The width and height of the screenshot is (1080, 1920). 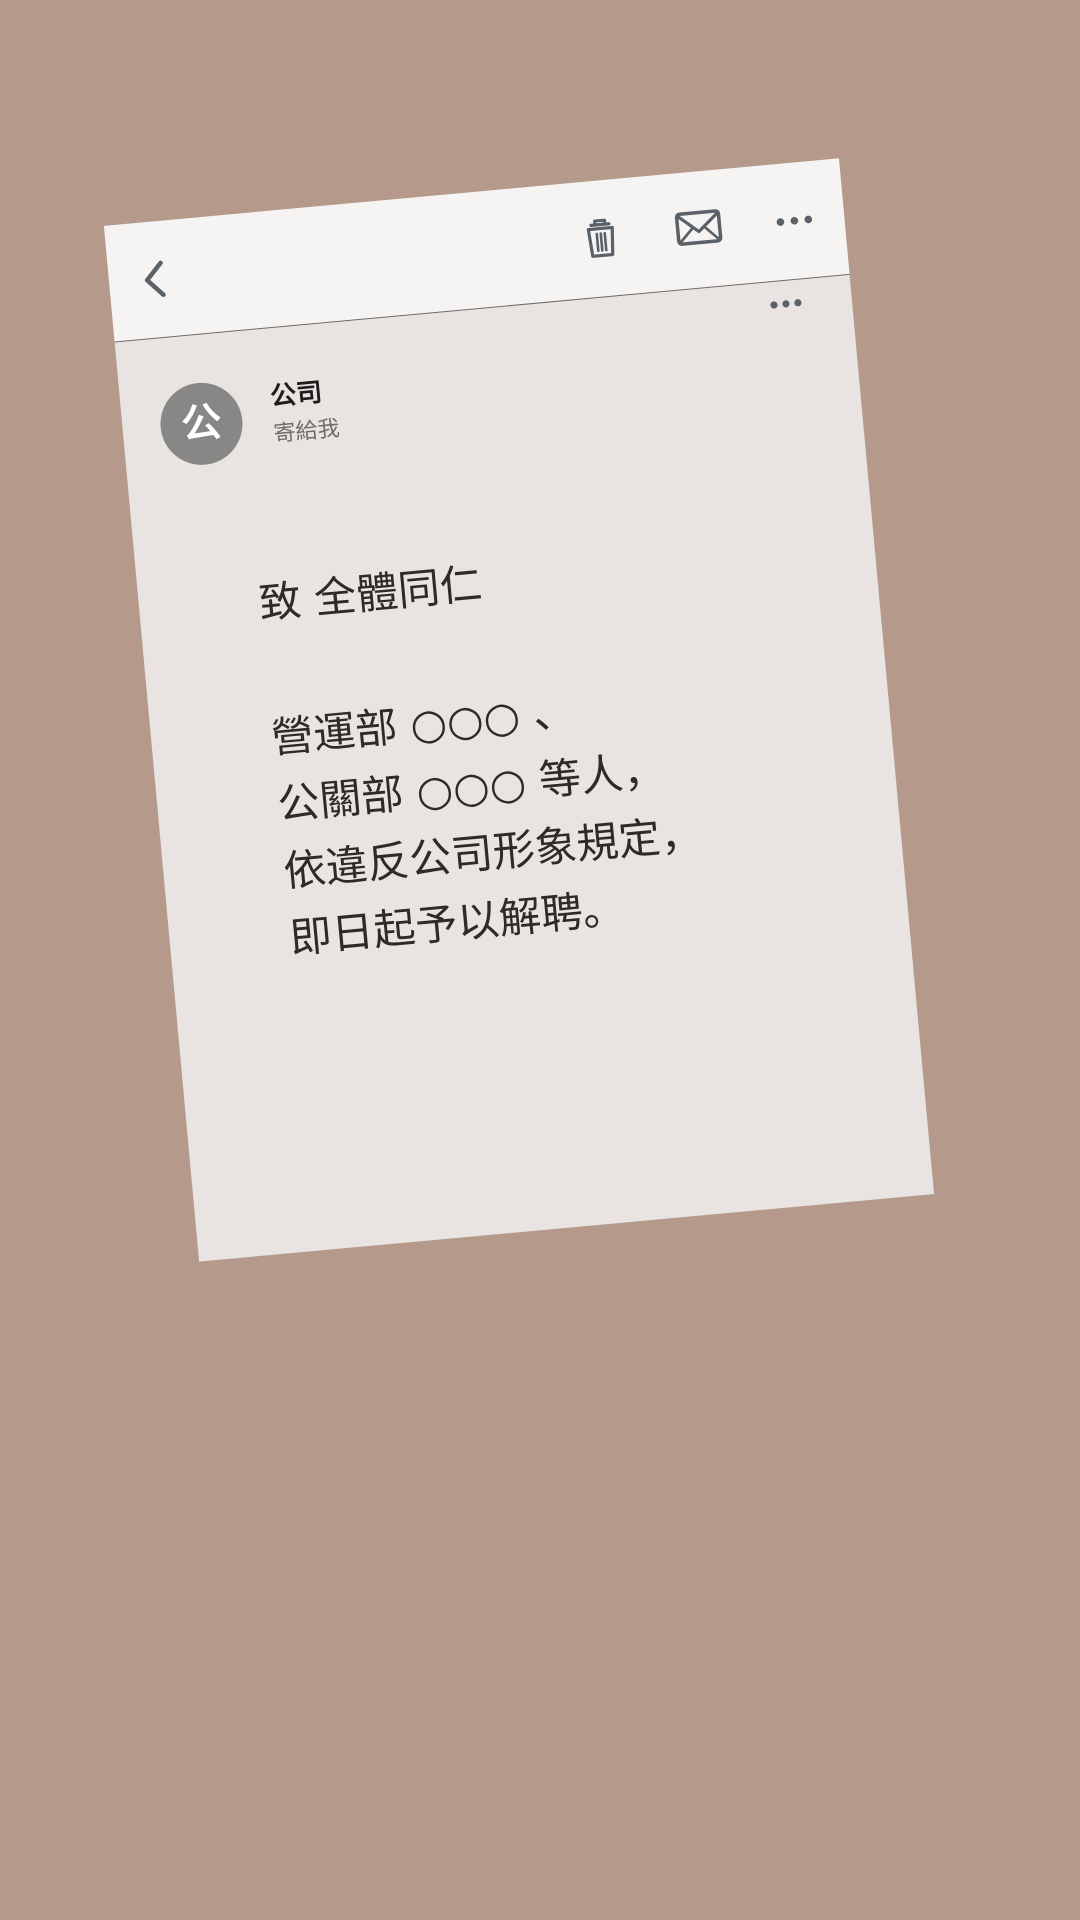 I want to click on email-toolbar, so click(x=476, y=250).